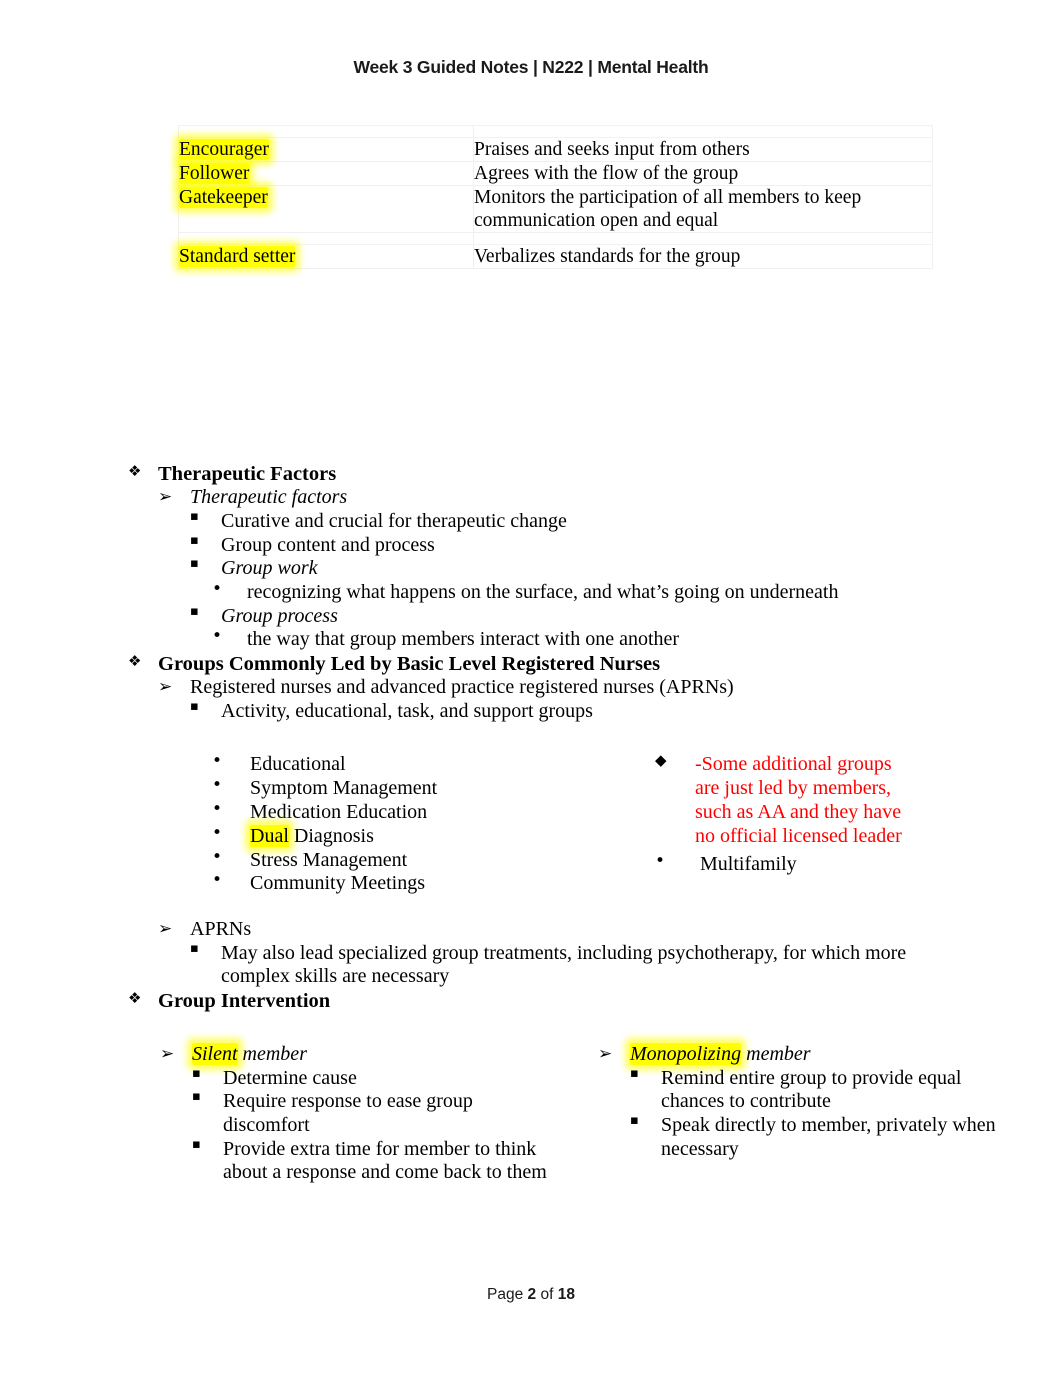 Image resolution: width=1062 pixels, height=1376 pixels. I want to click on dual-rest-label: Diagnosis, so click(331, 835).